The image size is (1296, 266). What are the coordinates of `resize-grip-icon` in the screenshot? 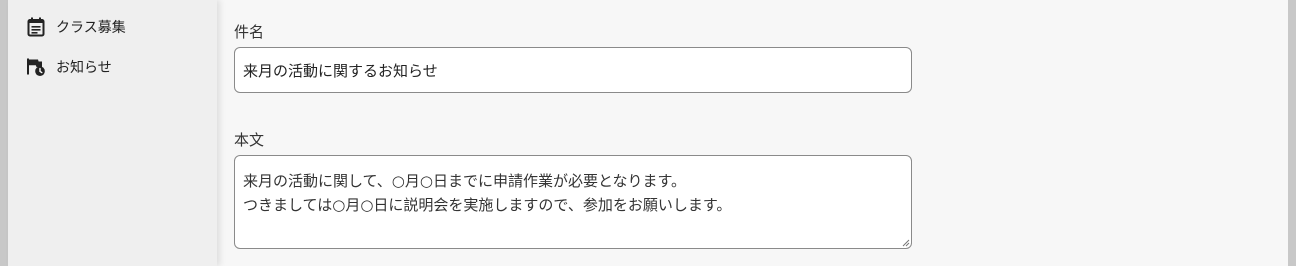 It's located at (906, 243).